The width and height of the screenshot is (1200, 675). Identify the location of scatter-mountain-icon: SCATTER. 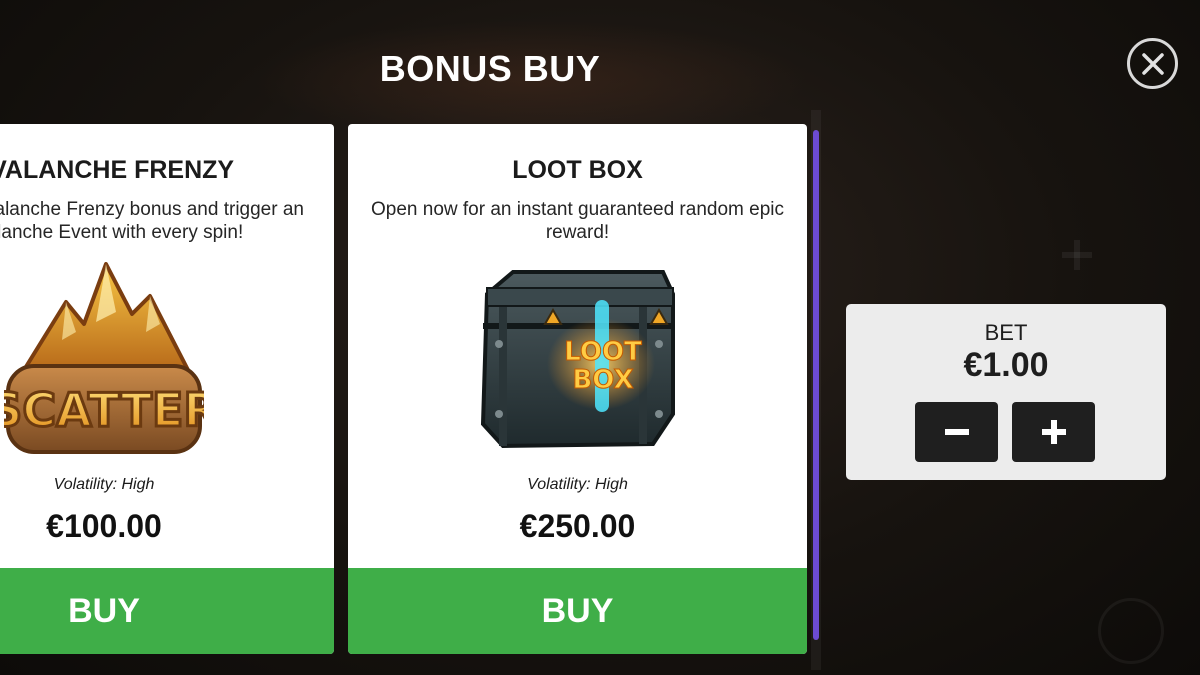
(104, 358).